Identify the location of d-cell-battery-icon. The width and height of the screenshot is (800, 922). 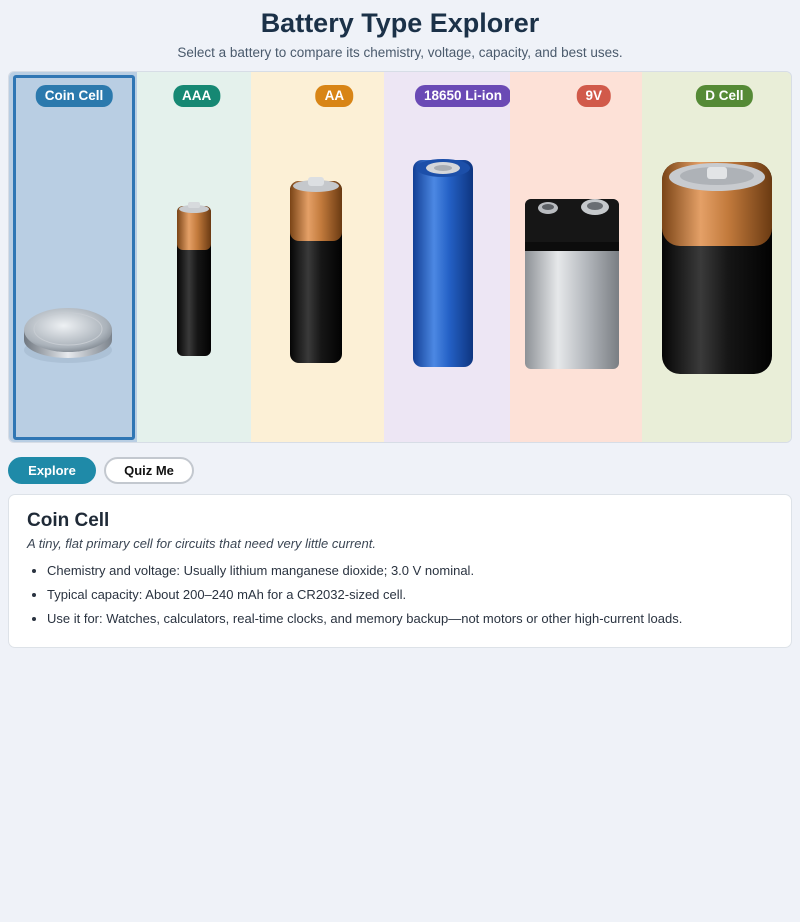
(717, 268).